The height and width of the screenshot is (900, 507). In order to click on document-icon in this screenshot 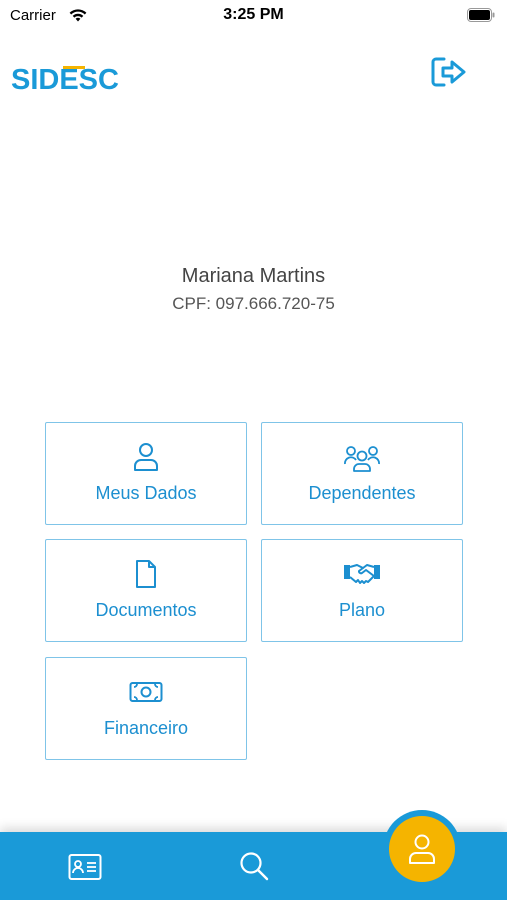, I will do `click(146, 574)`.